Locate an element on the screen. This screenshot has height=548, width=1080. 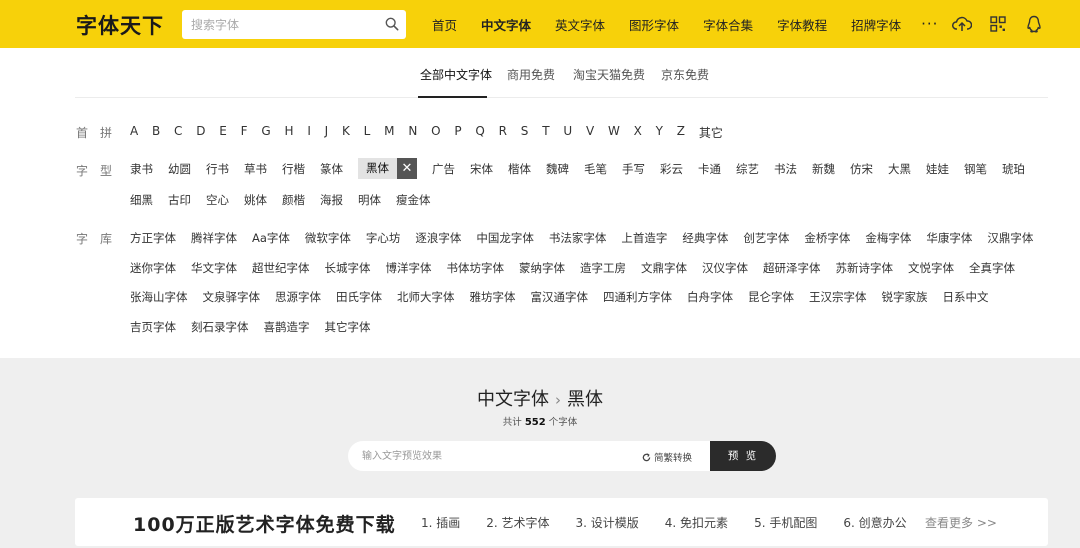
site-logo: 字体天下 is located at coordinates (120, 25).